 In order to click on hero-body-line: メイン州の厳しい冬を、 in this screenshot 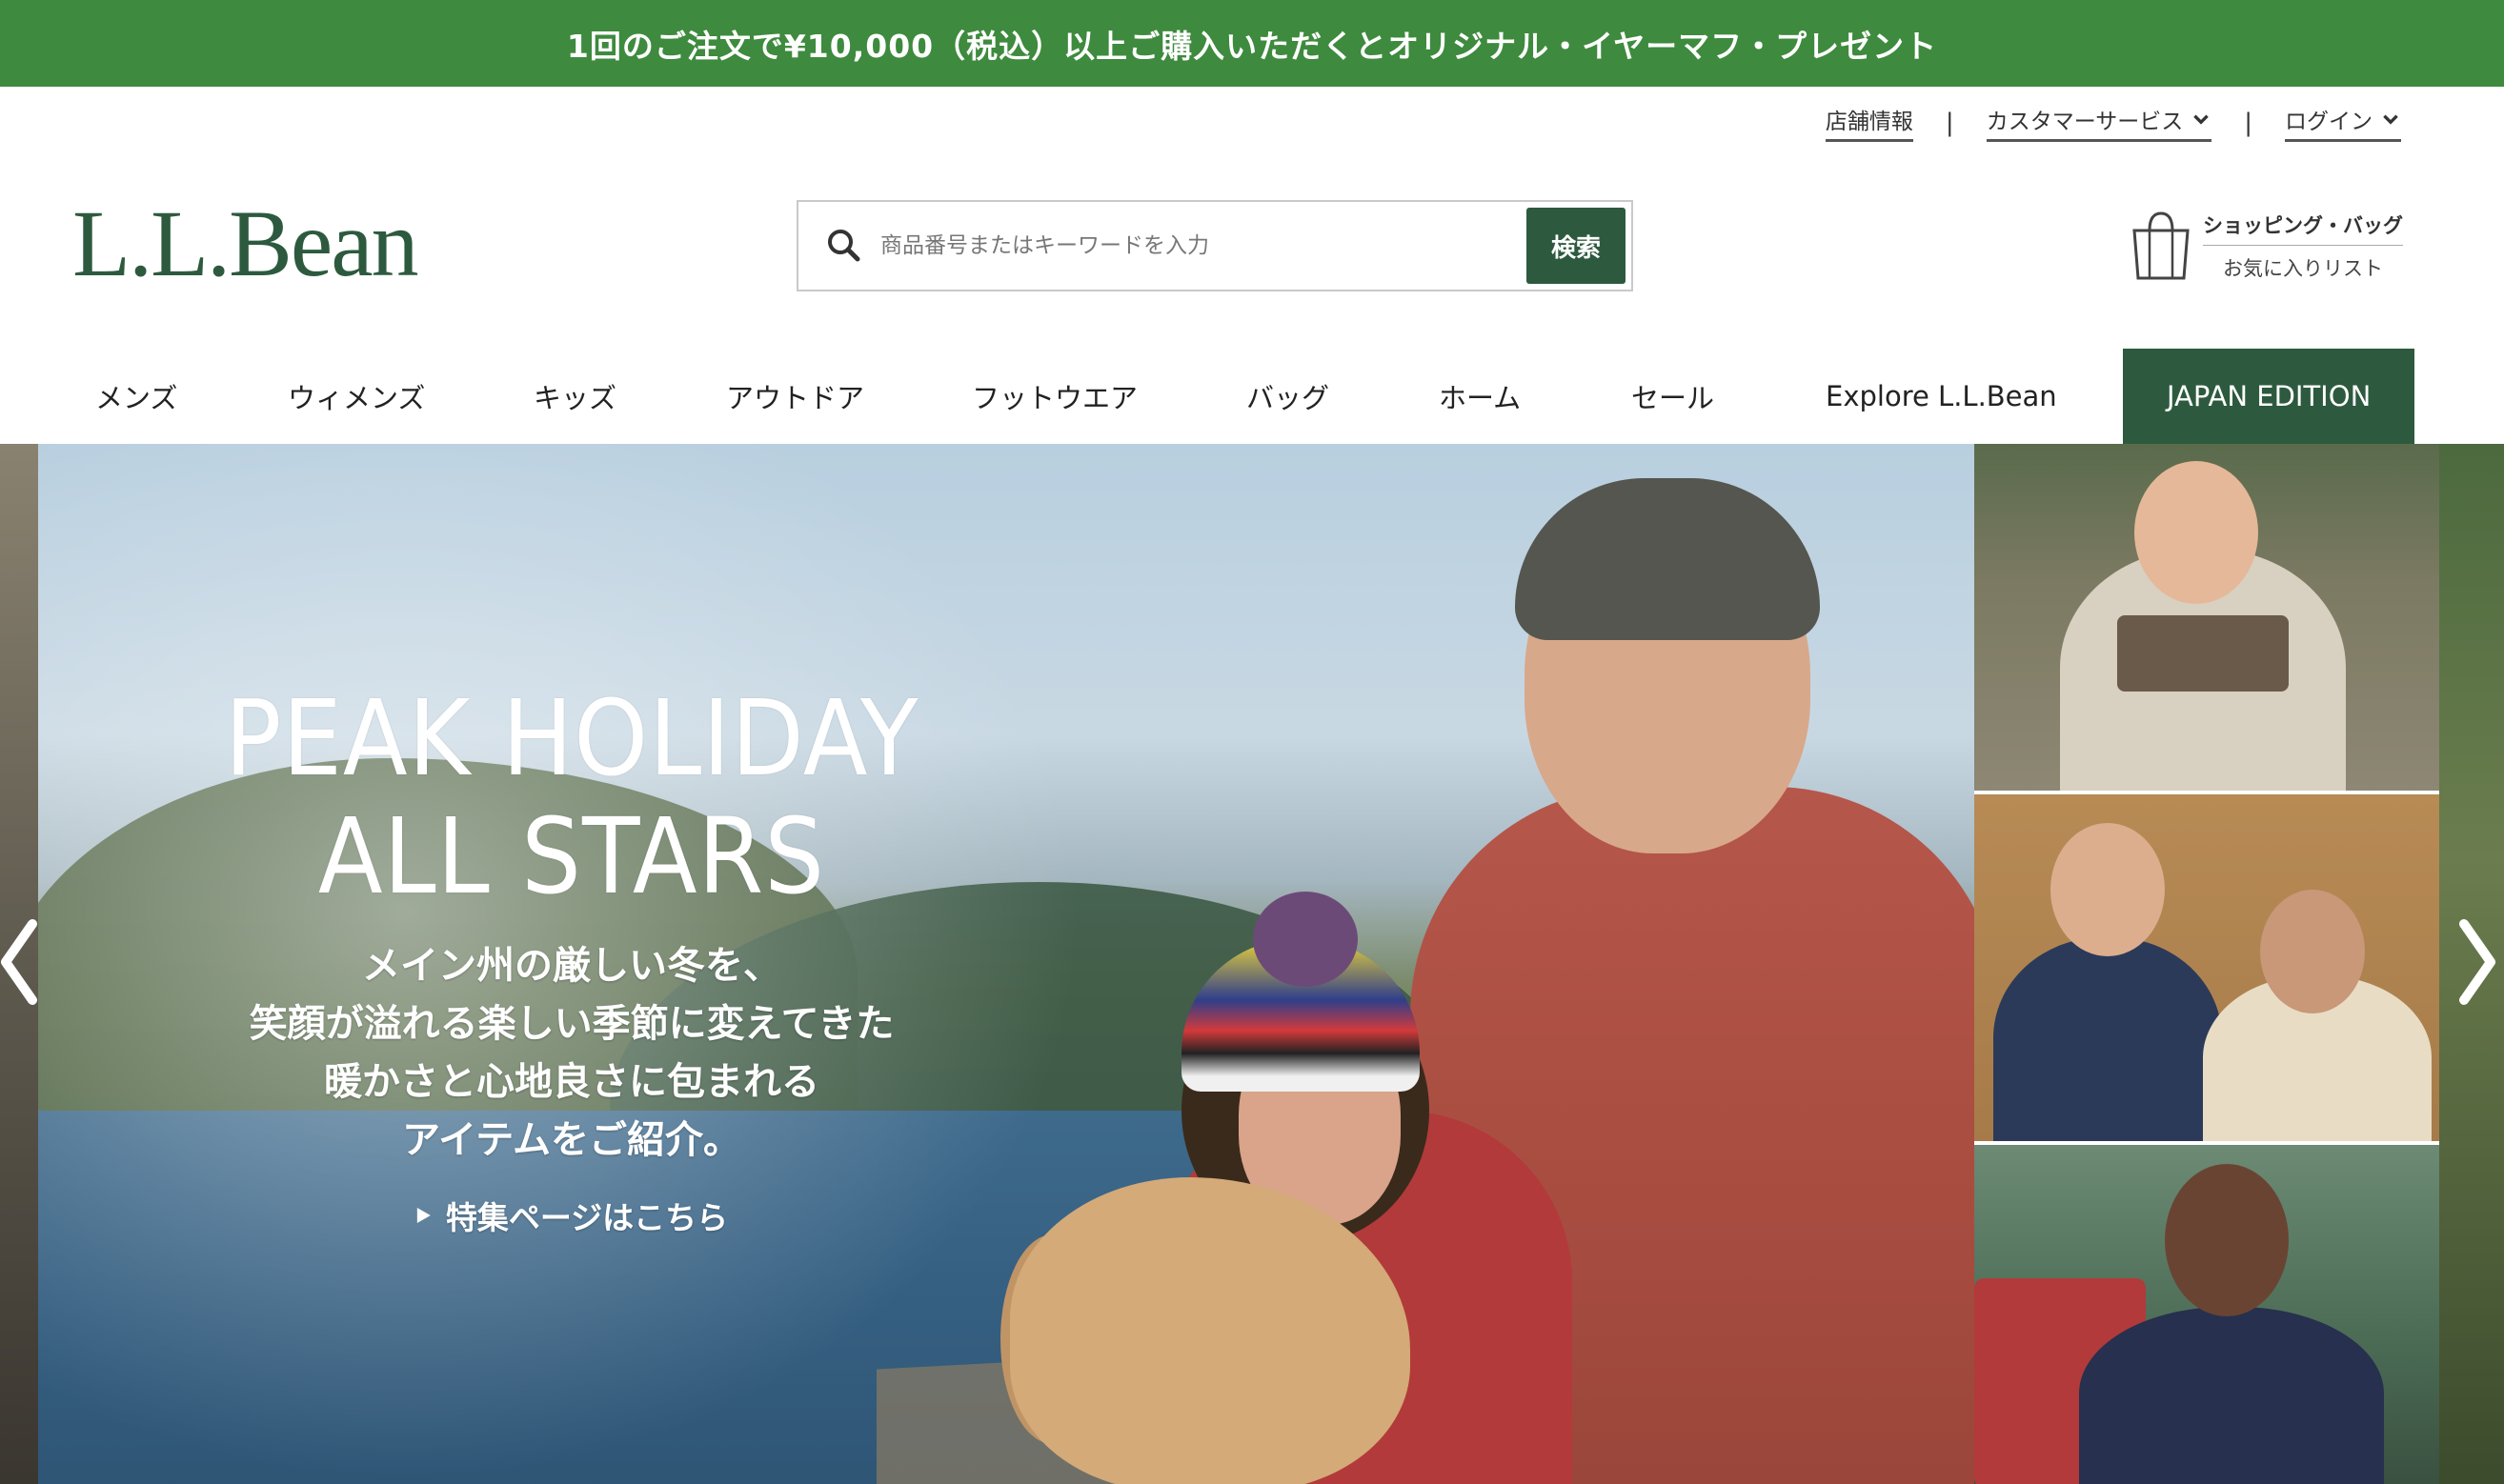, I will do `click(571, 966)`.